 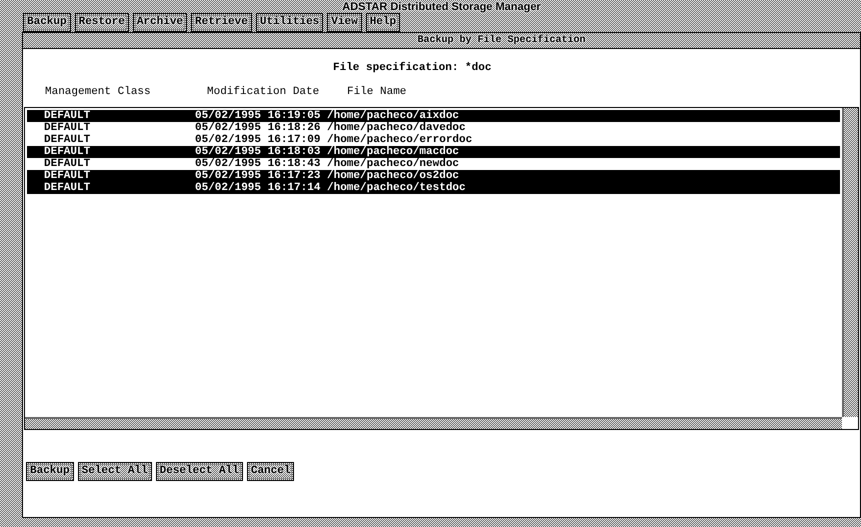 What do you see at coordinates (258, 188) in the screenshot?
I see `table-cell-text: 05/02/1995 16:17:14` at bounding box center [258, 188].